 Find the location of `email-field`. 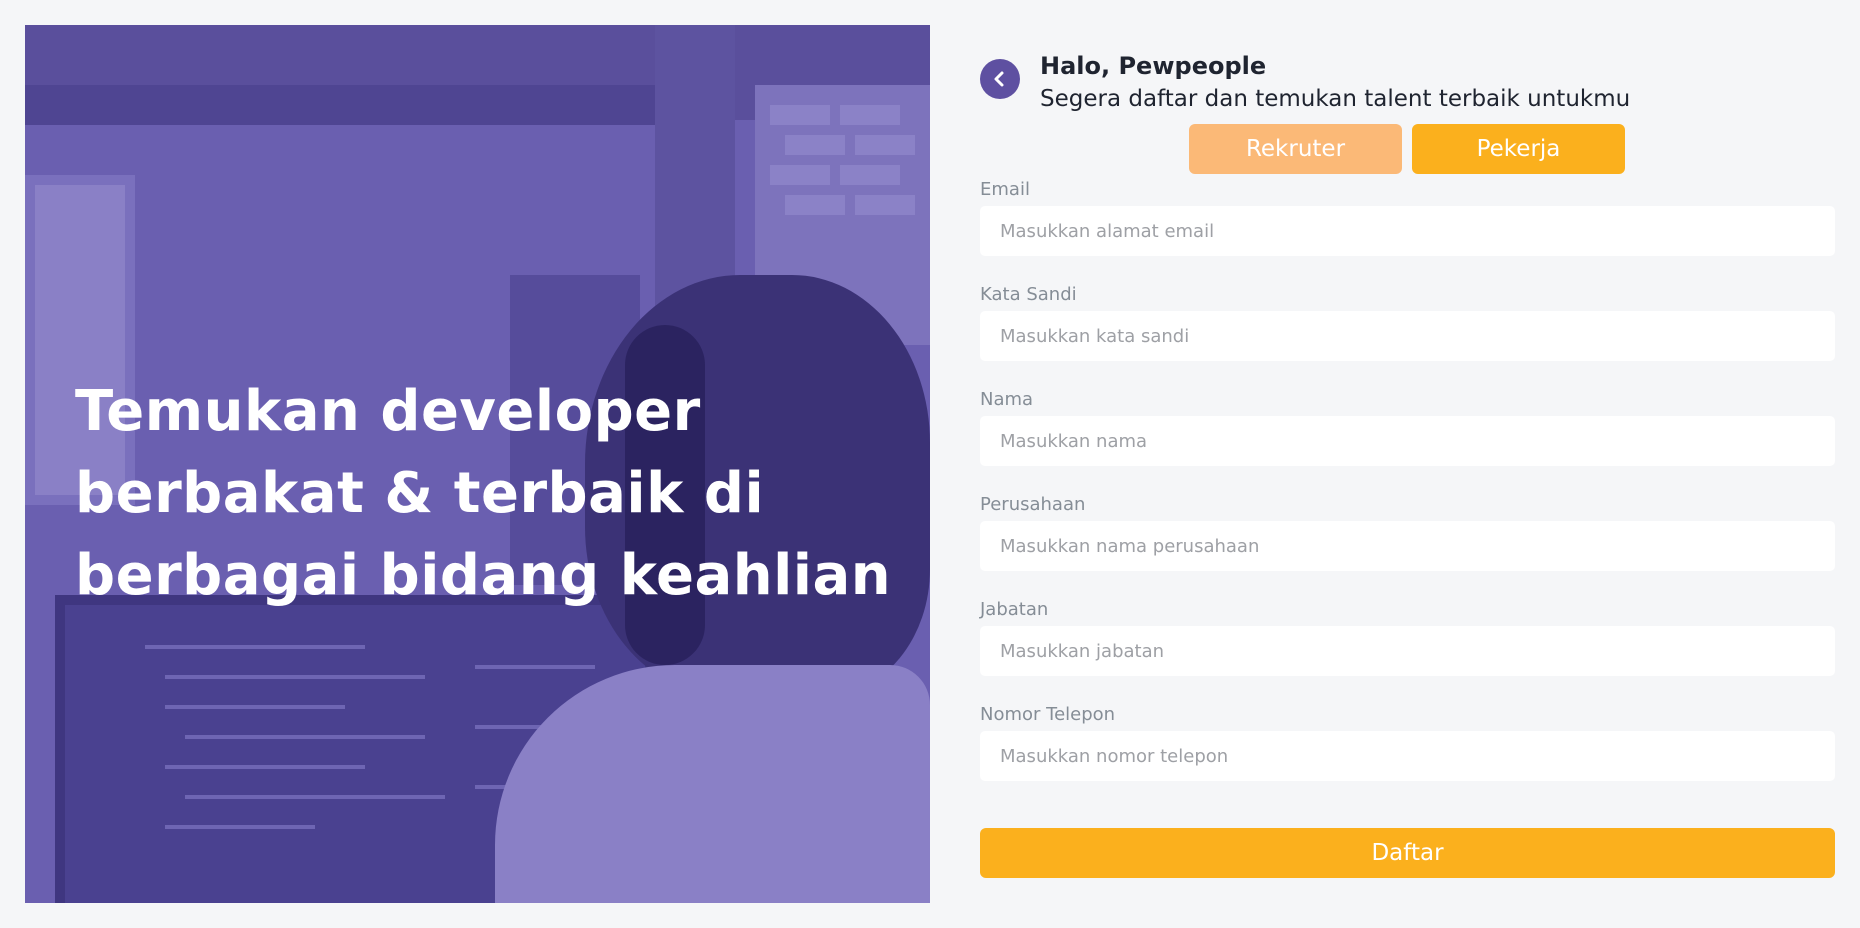

email-field is located at coordinates (1407, 231).